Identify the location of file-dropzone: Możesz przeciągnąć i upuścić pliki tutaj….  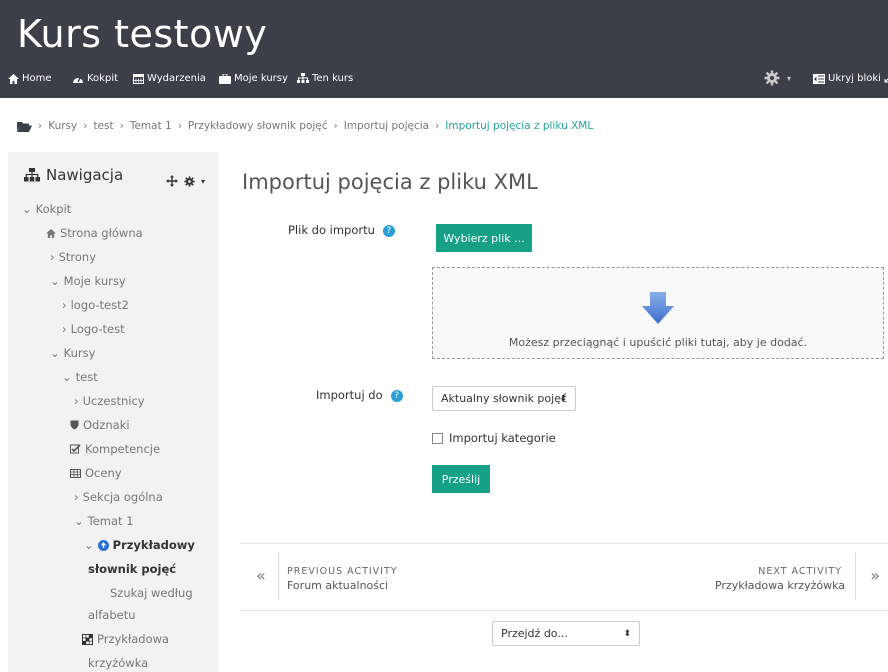
(658, 313).